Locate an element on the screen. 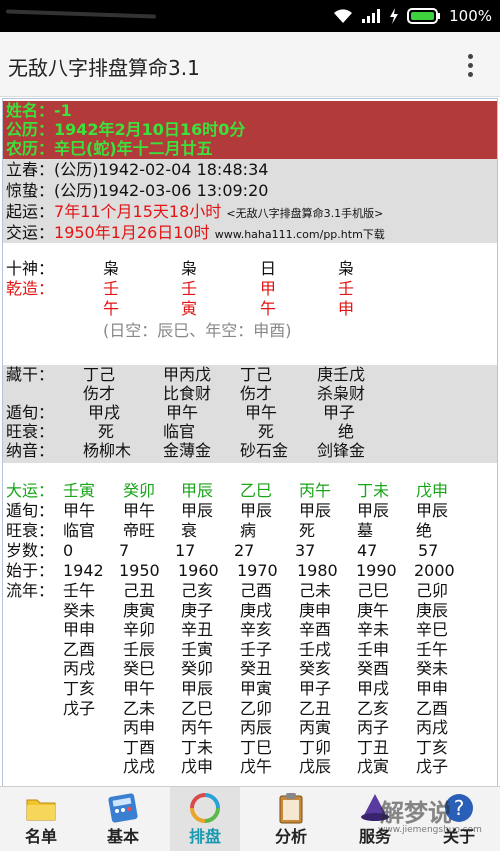 The image size is (500, 851). help-icon: ? is located at coordinates (459, 808).